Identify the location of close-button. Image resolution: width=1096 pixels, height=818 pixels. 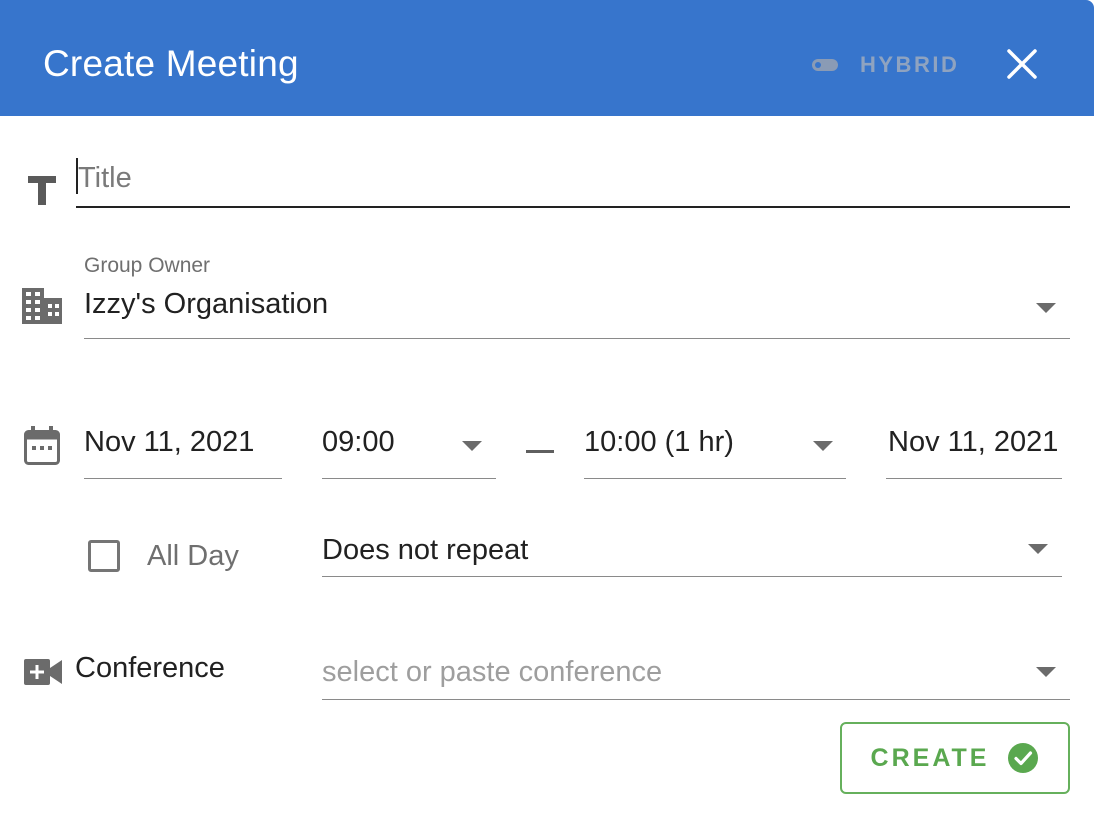
(1022, 64).